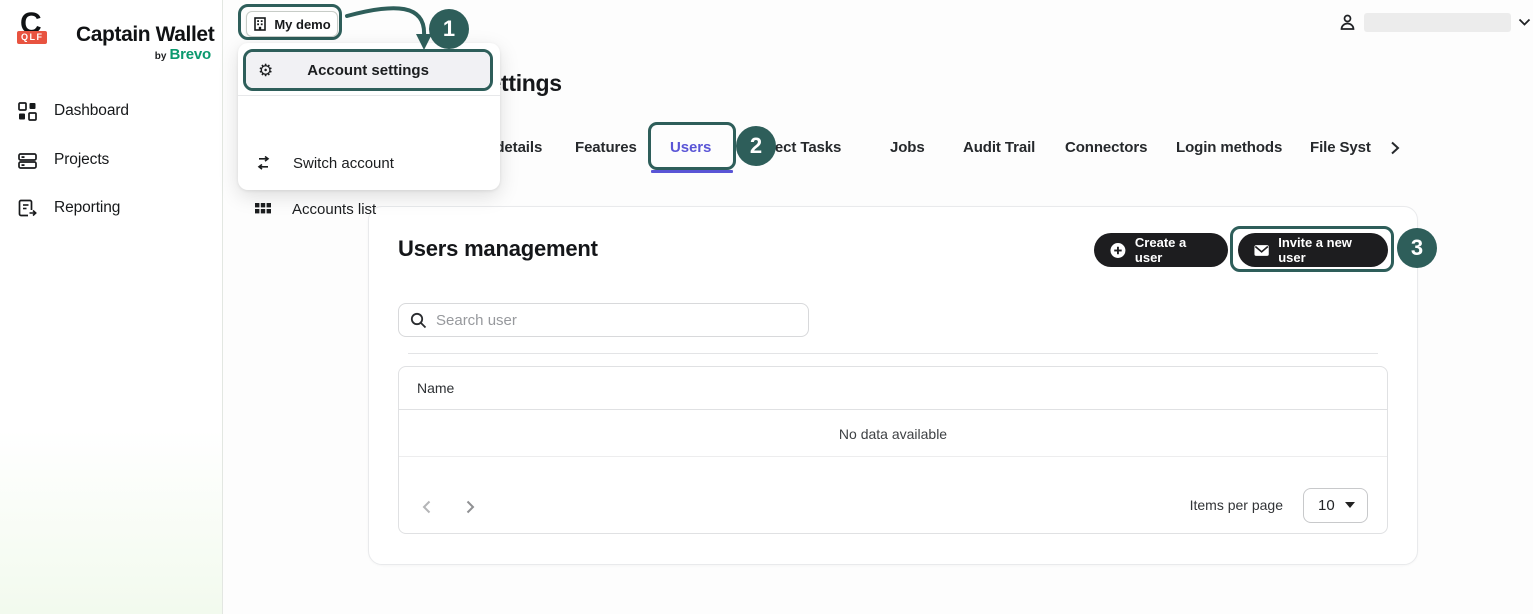 The height and width of the screenshot is (614, 1533). I want to click on menu-item-label: Account settings, so click(368, 70).